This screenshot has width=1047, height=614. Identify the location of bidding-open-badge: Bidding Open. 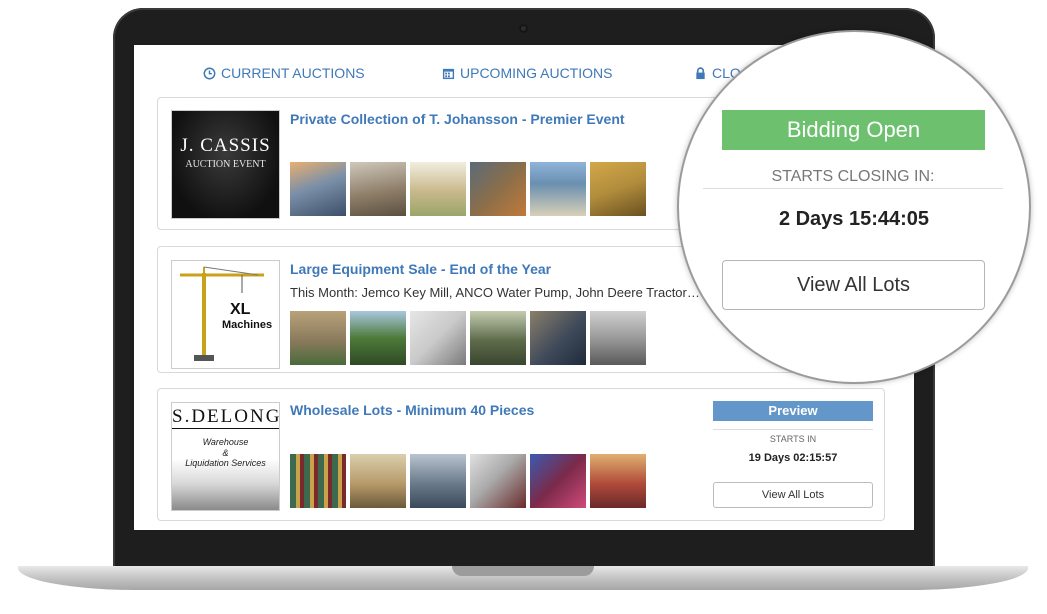
(853, 130).